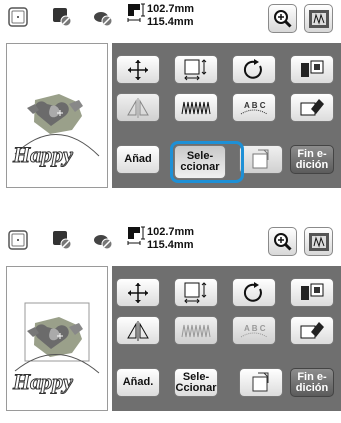  I want to click on add-button: Añad, so click(138, 159).